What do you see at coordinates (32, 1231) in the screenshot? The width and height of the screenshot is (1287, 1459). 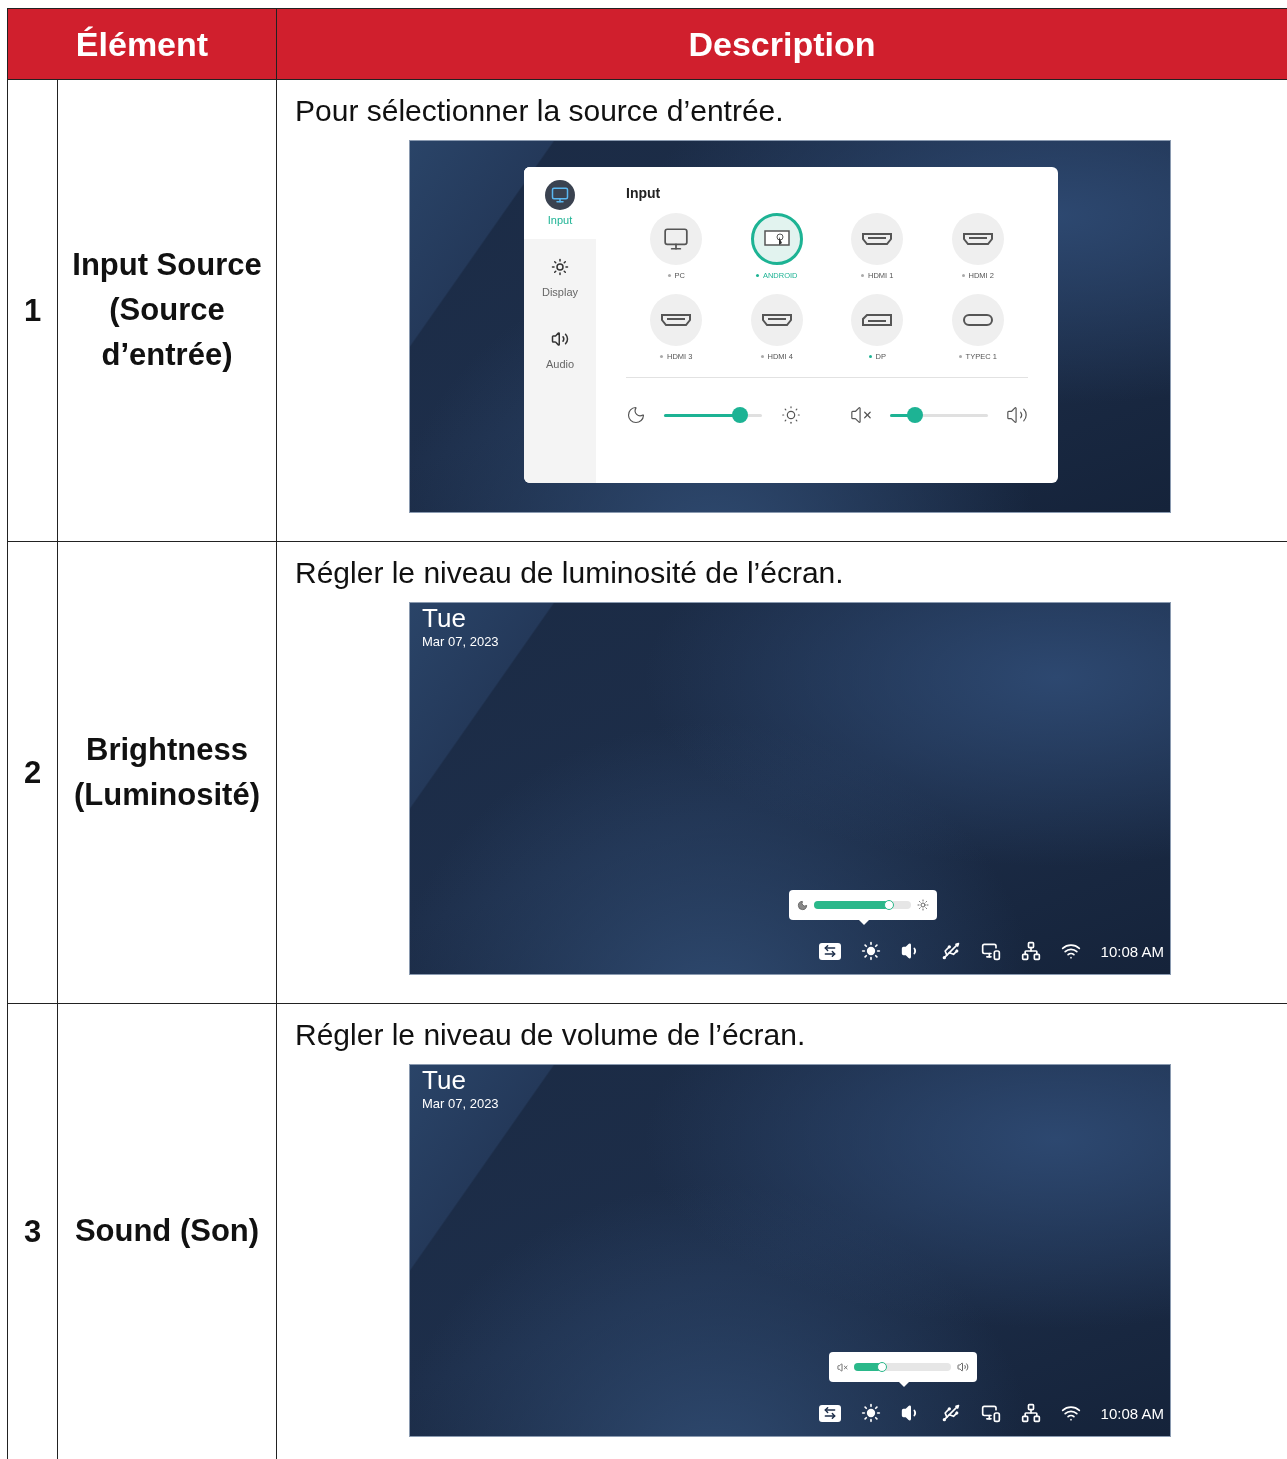 I see `row-number: 3` at bounding box center [32, 1231].